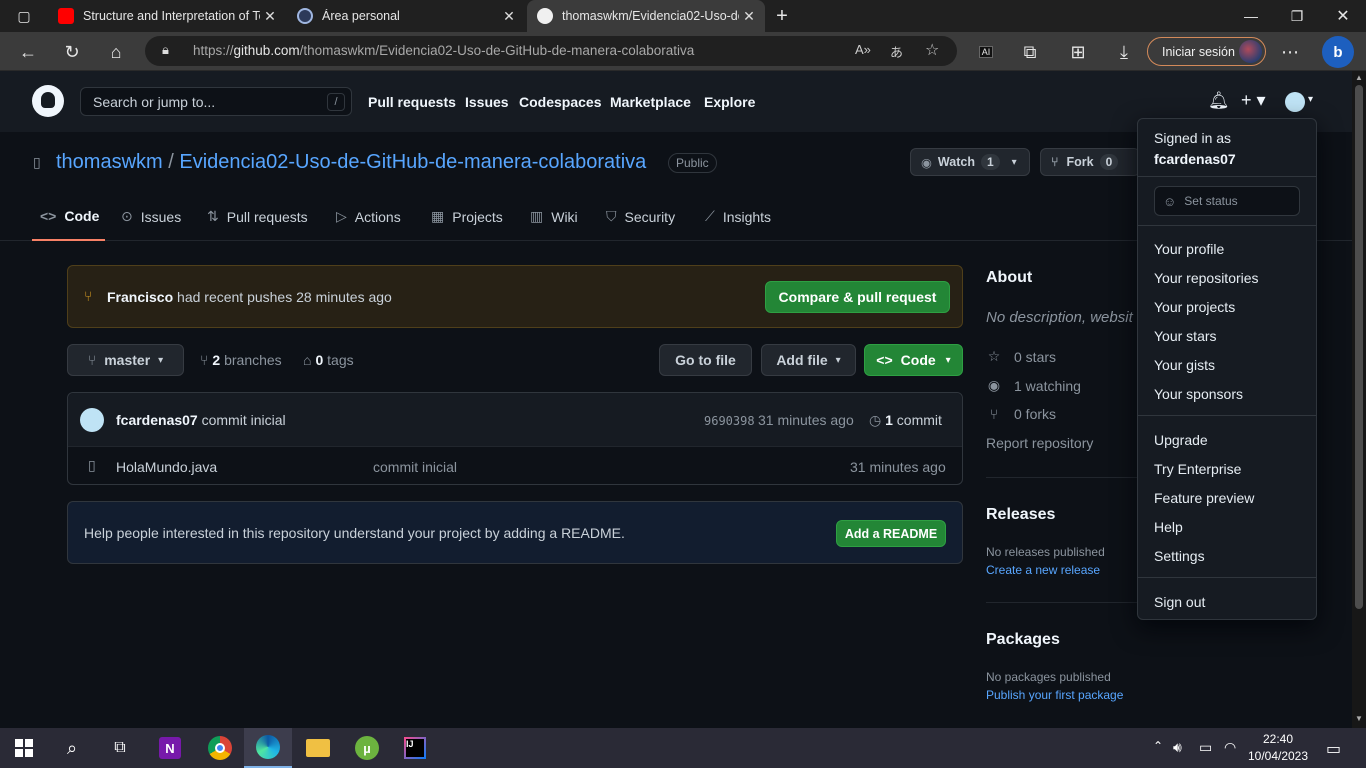 This screenshot has width=1366, height=768. I want to click on read-aloud-icon: A», so click(863, 49).